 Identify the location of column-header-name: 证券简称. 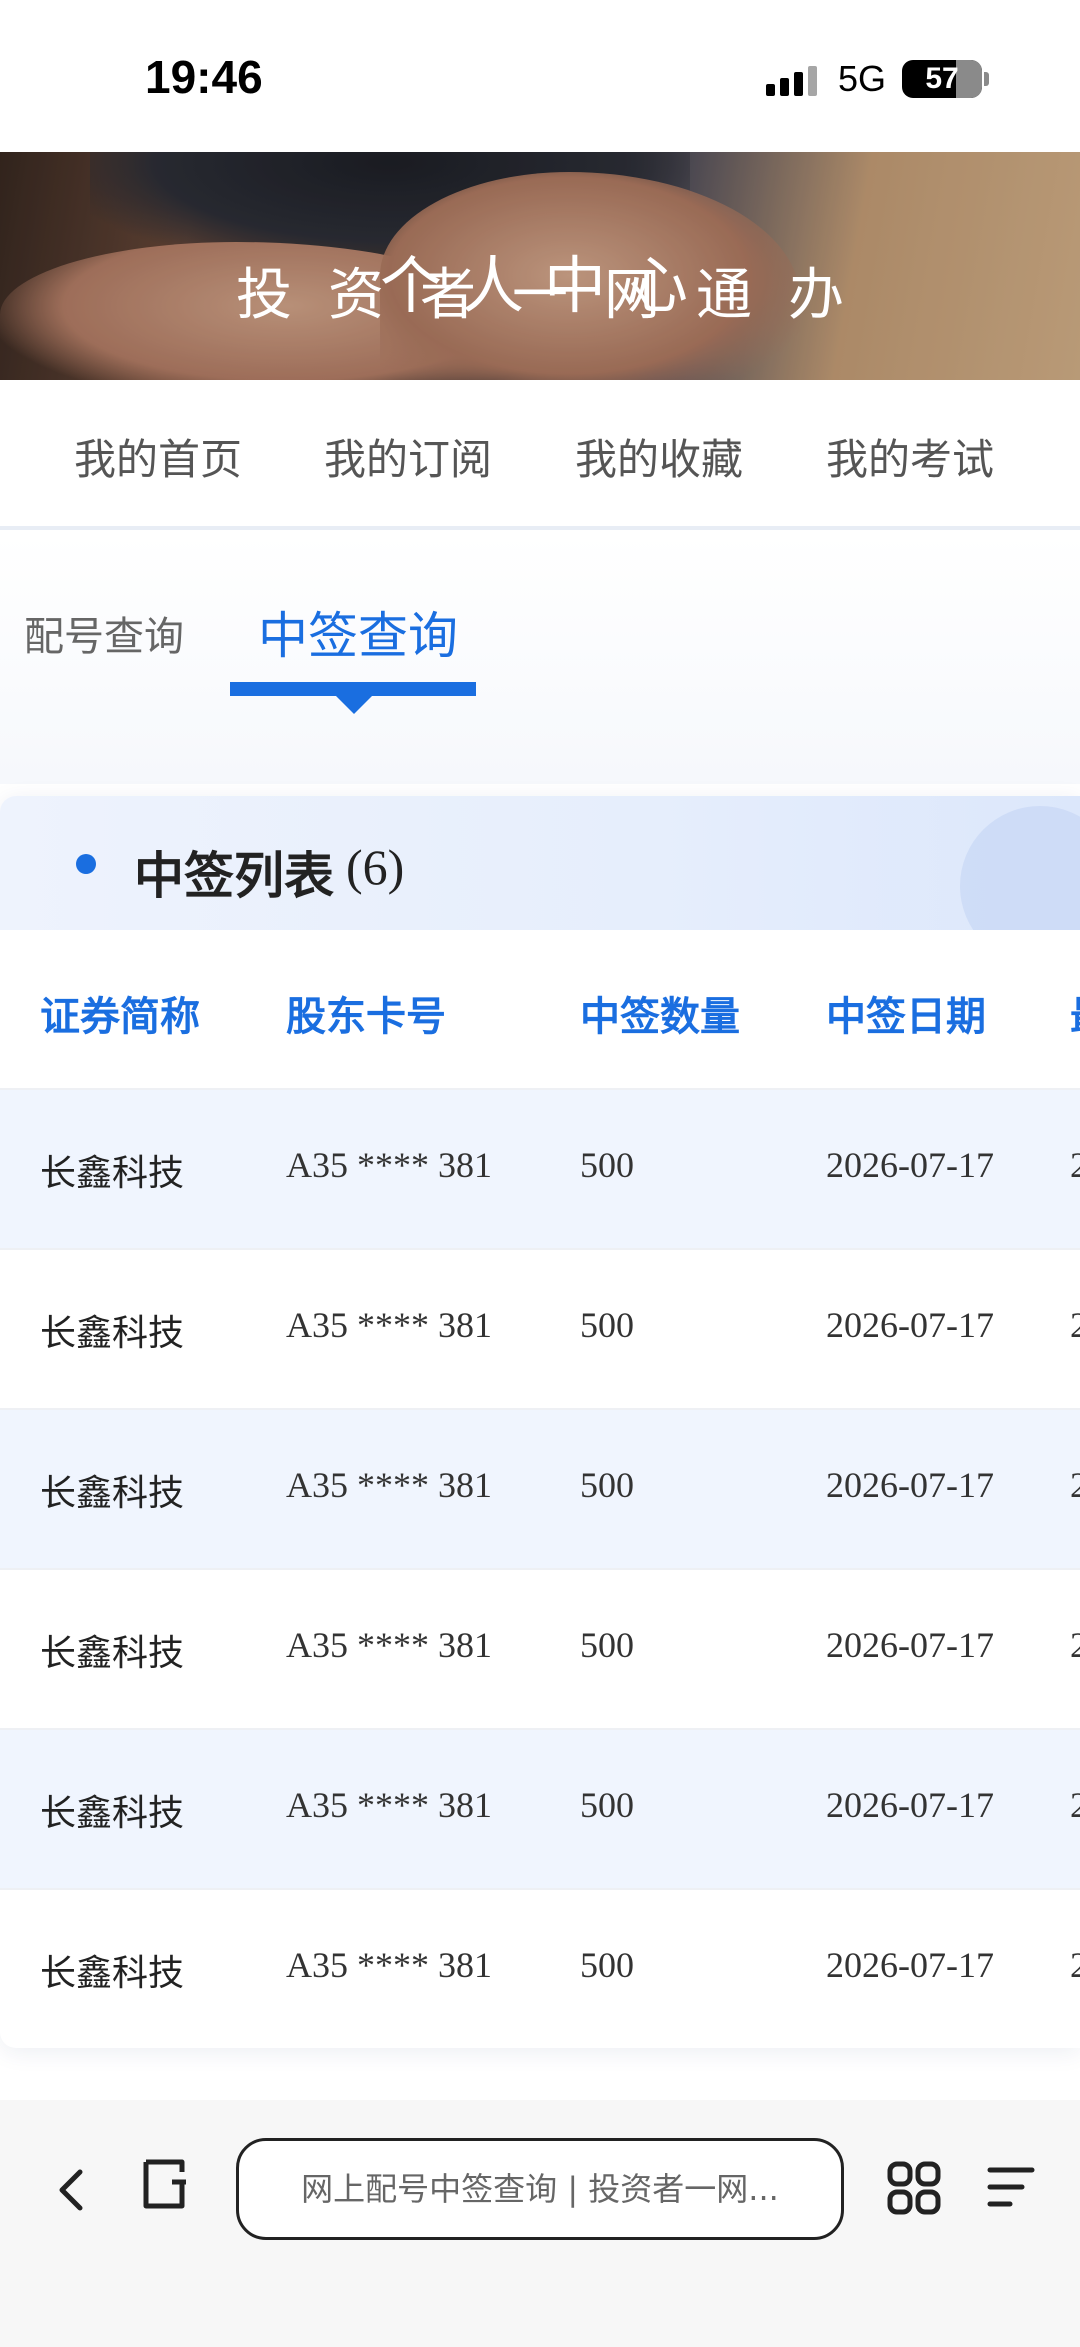
(120, 1017).